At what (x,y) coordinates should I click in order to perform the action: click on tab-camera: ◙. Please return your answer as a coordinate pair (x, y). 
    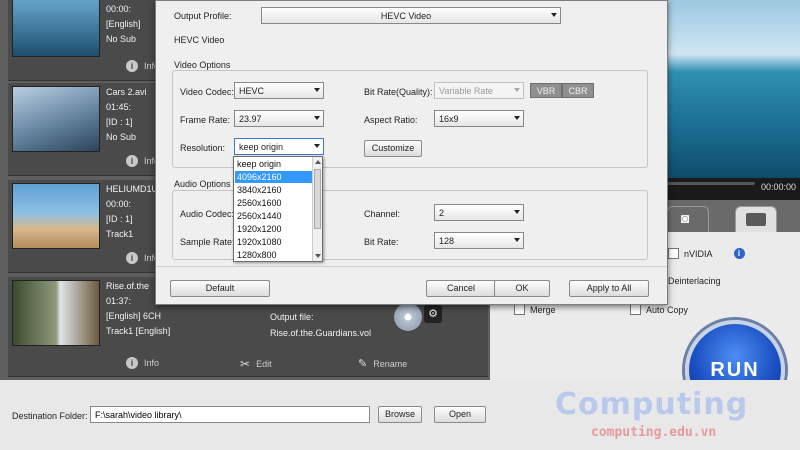
    Looking at the image, I should click on (688, 219).